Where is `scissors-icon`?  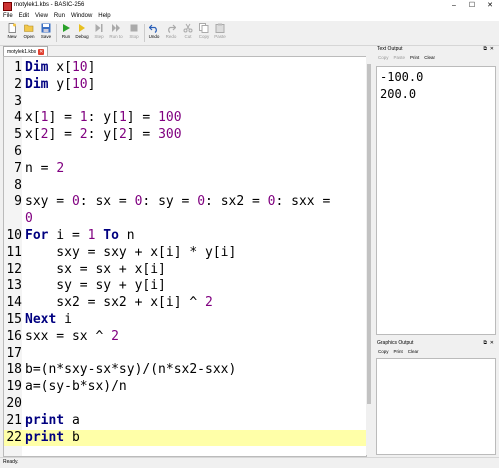
scissors-icon is located at coordinates (188, 28).